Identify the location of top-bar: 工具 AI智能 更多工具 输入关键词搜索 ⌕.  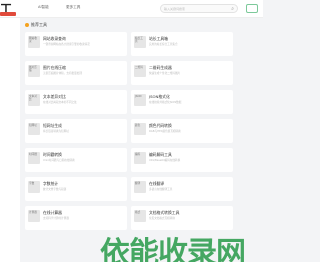
(131, 16).